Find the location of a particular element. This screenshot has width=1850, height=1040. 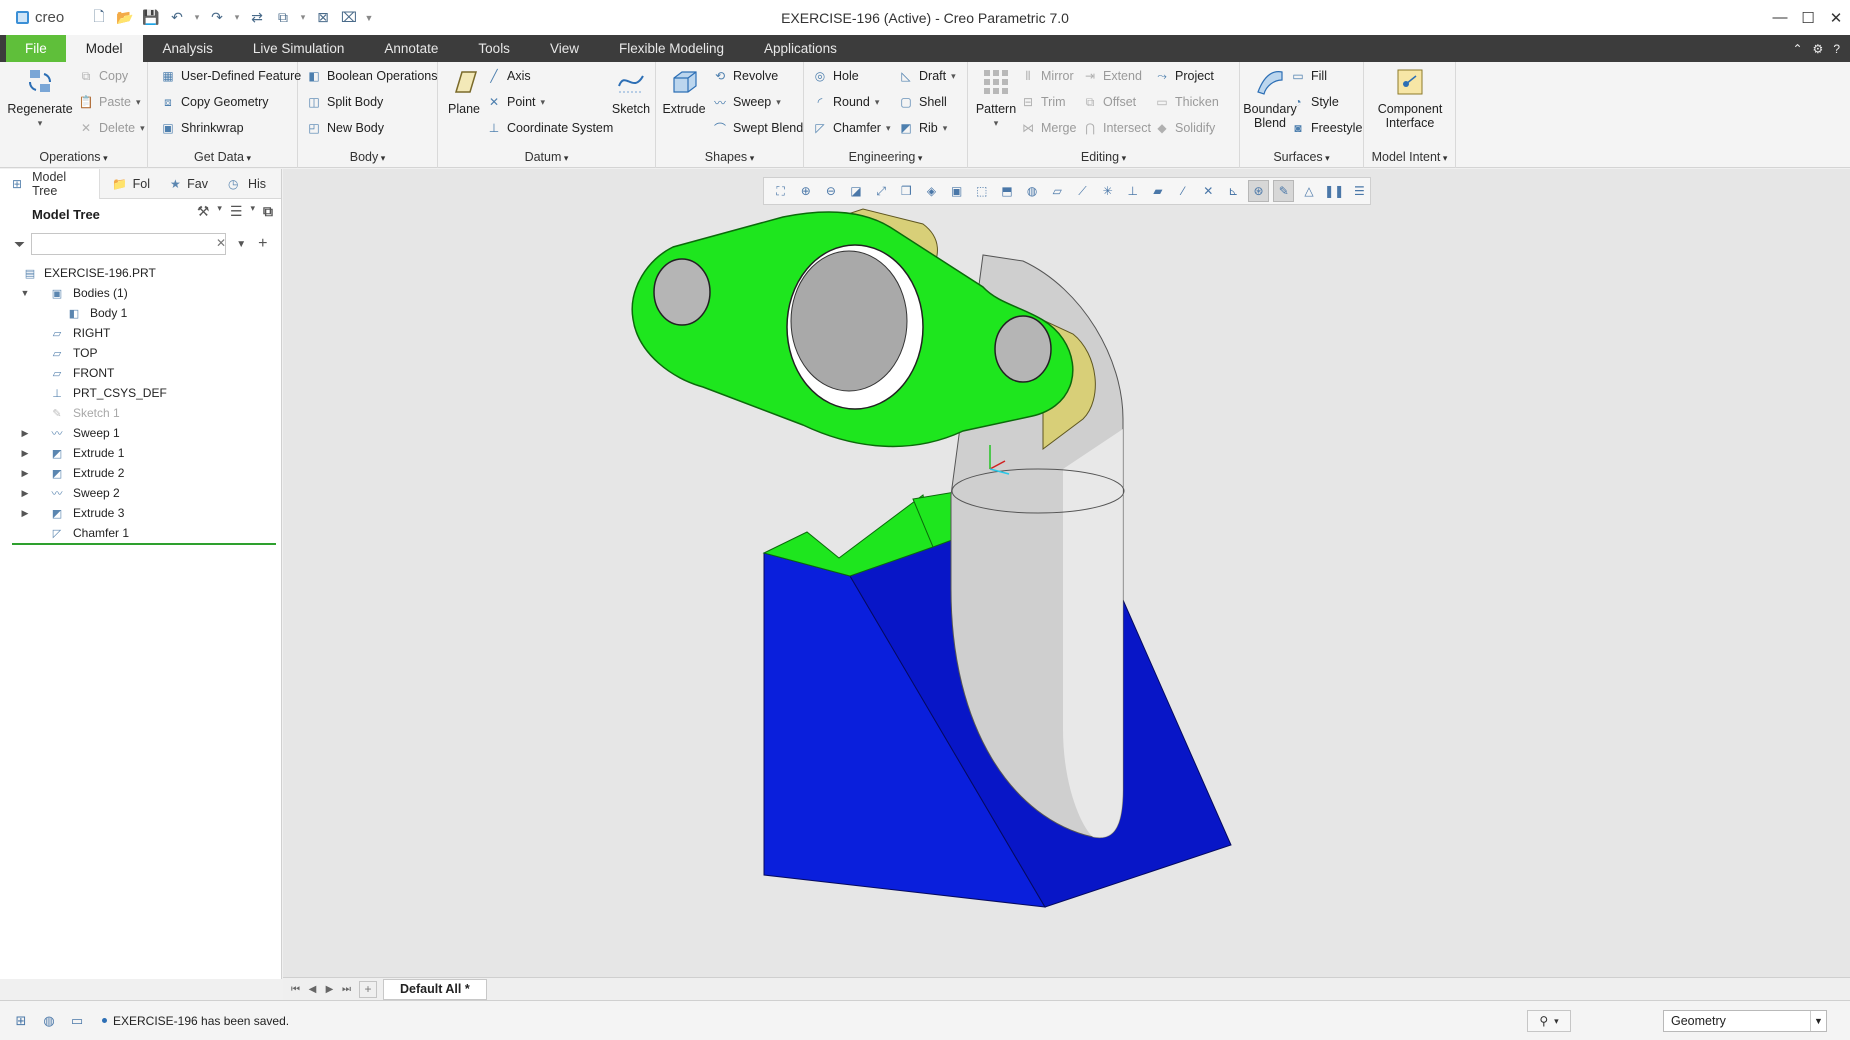

full-screen-icon: ▭ is located at coordinates (77, 1021).